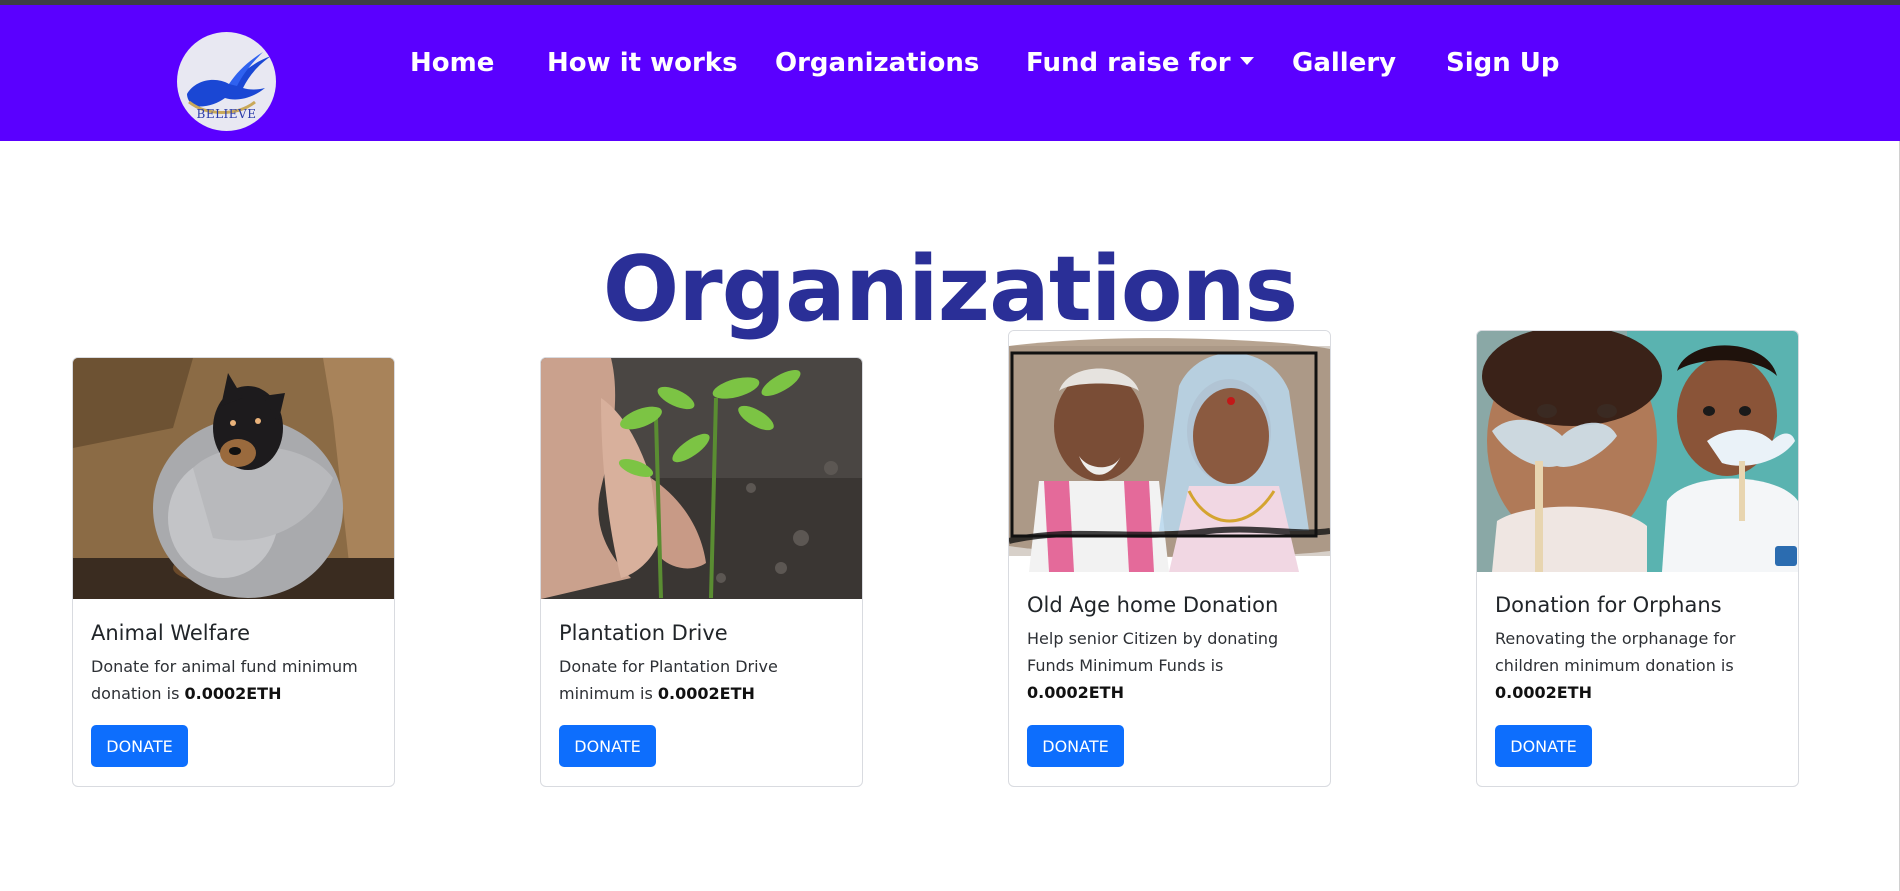 The height and width of the screenshot is (891, 1900). I want to click on nav-fund-raise-for: Fund raise for, so click(1140, 63).